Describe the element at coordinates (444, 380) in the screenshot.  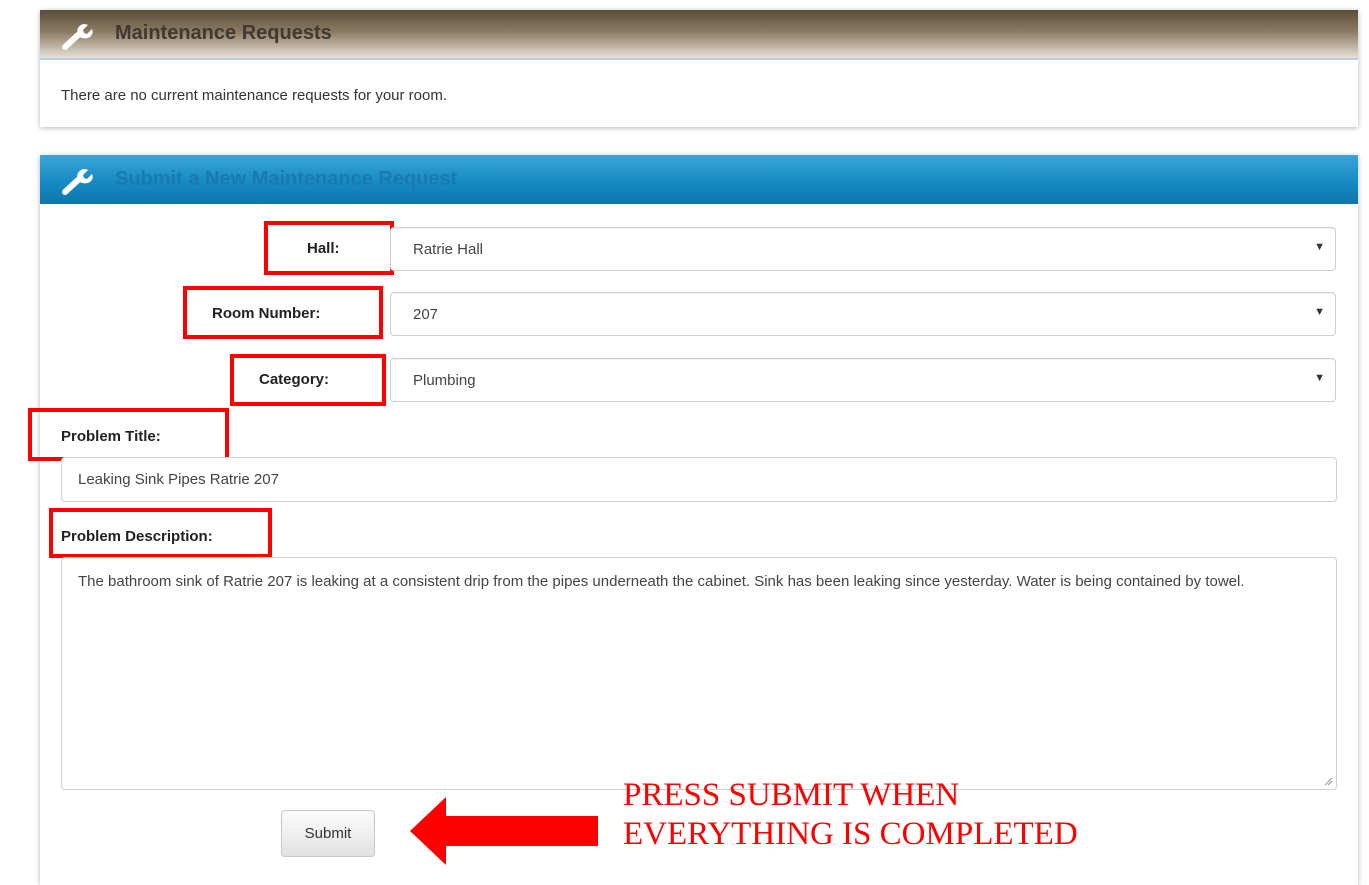
I see `category-select-value: Plumbing` at that location.